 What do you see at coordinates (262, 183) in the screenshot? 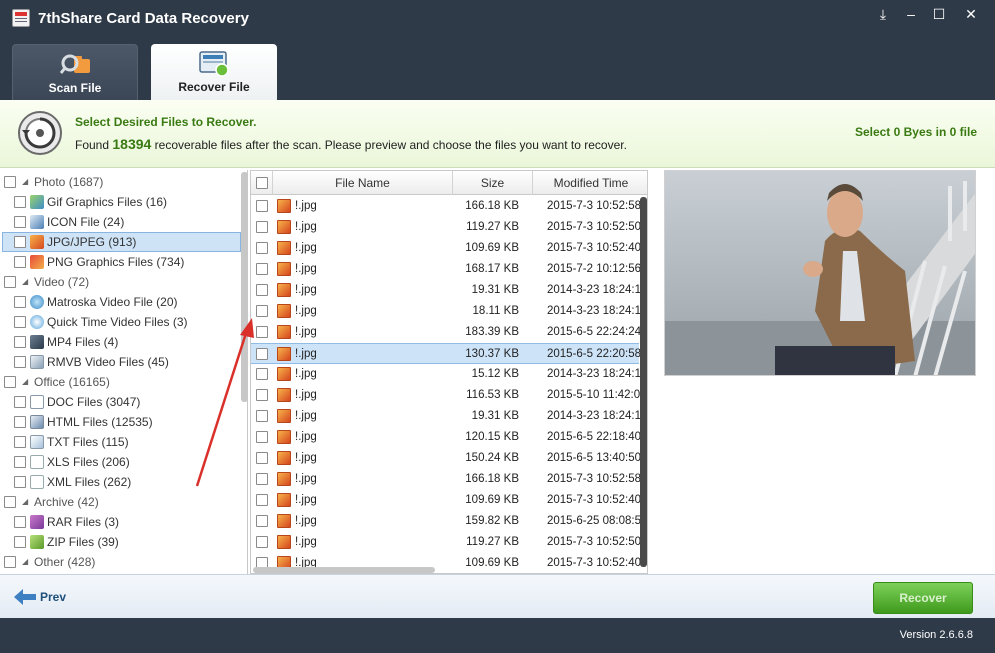
I see `select-all-checkbox` at bounding box center [262, 183].